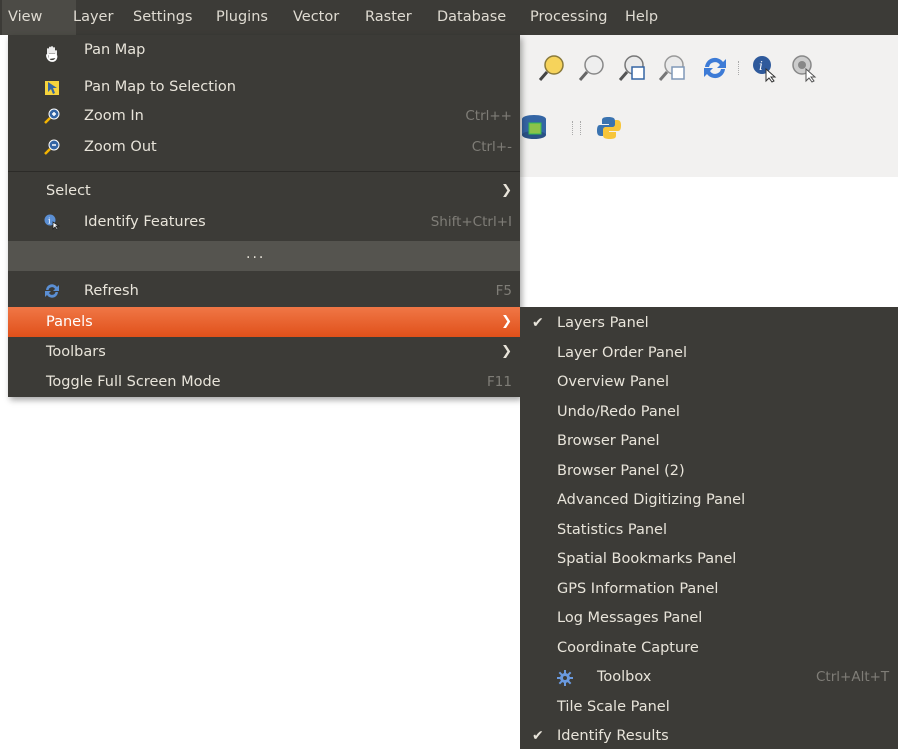 This screenshot has width=898, height=752. What do you see at coordinates (52, 88) in the screenshot?
I see `pan-selection-icon` at bounding box center [52, 88].